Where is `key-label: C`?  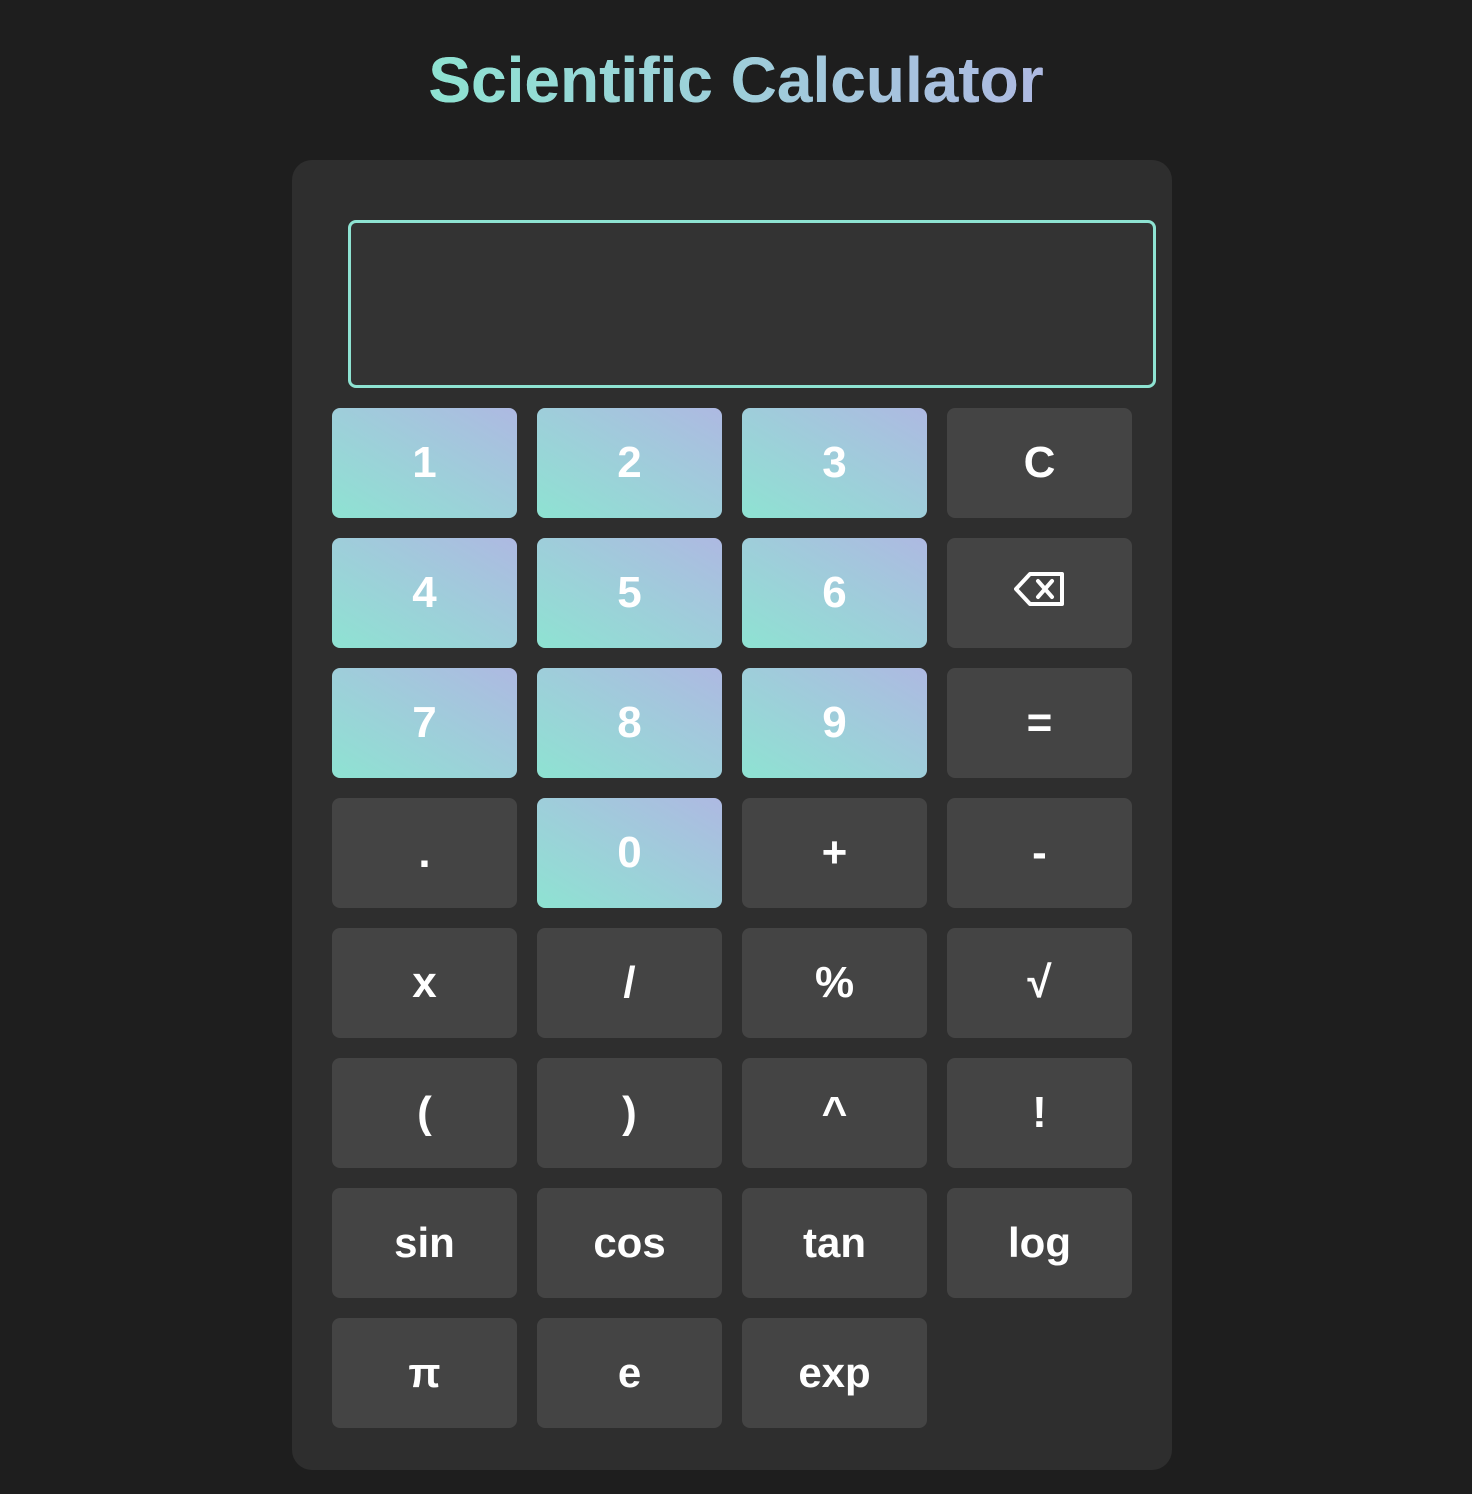
key-label: C is located at coordinates (1039, 462).